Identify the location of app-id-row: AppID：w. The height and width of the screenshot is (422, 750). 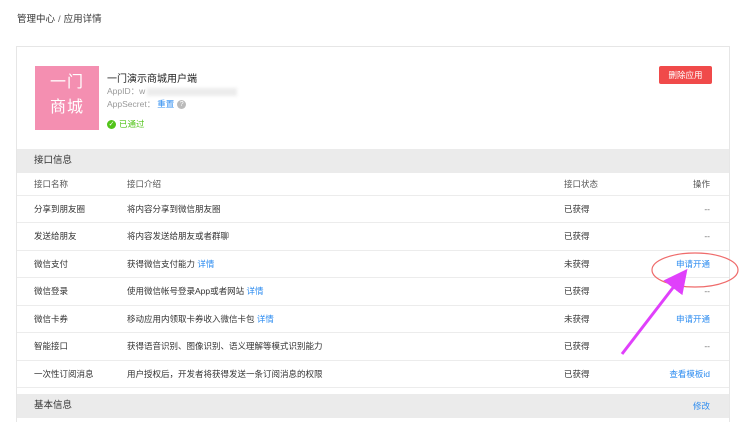
(172, 91).